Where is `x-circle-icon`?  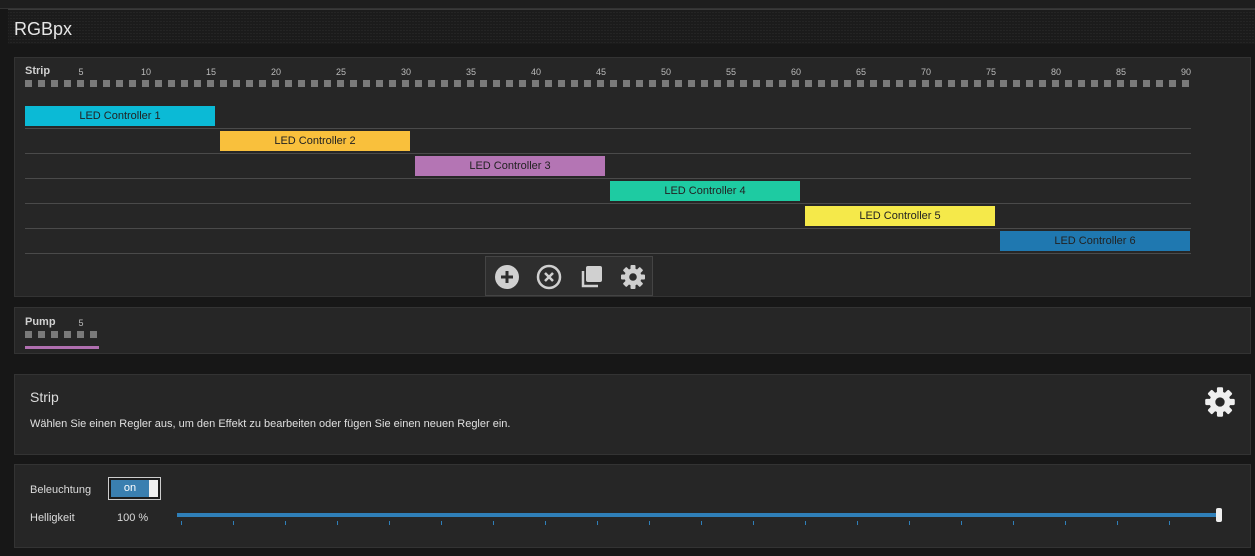
x-circle-icon is located at coordinates (549, 277).